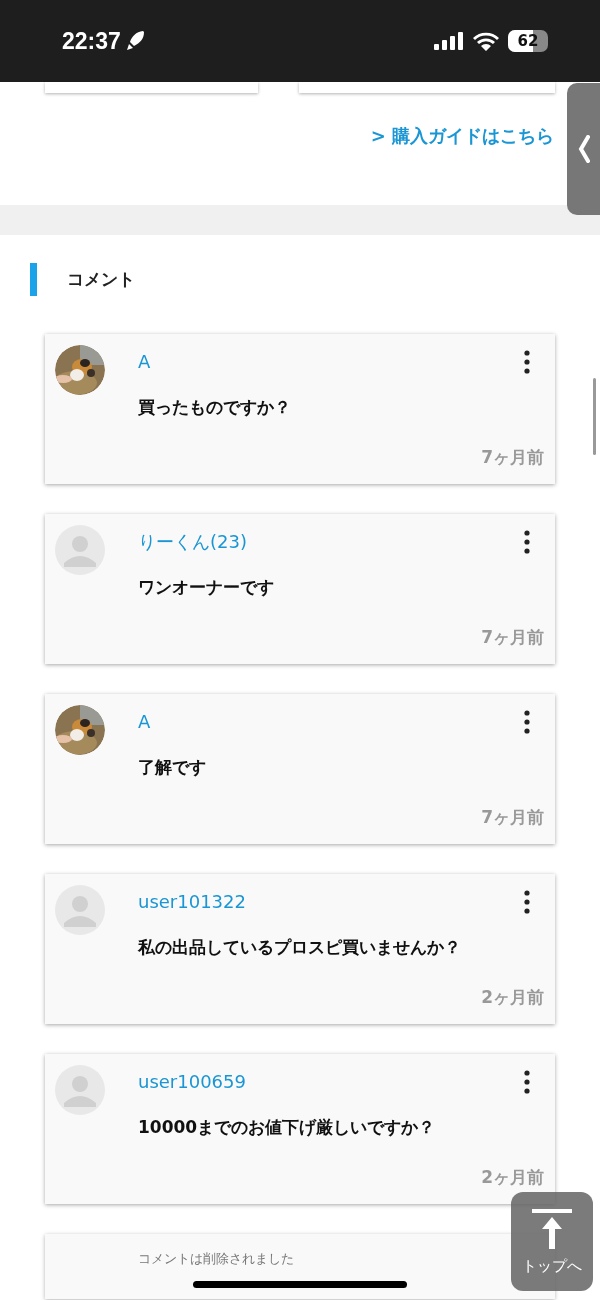 This screenshot has width=600, height=1300. Describe the element at coordinates (449, 41) in the screenshot. I see `signal-icon` at that location.